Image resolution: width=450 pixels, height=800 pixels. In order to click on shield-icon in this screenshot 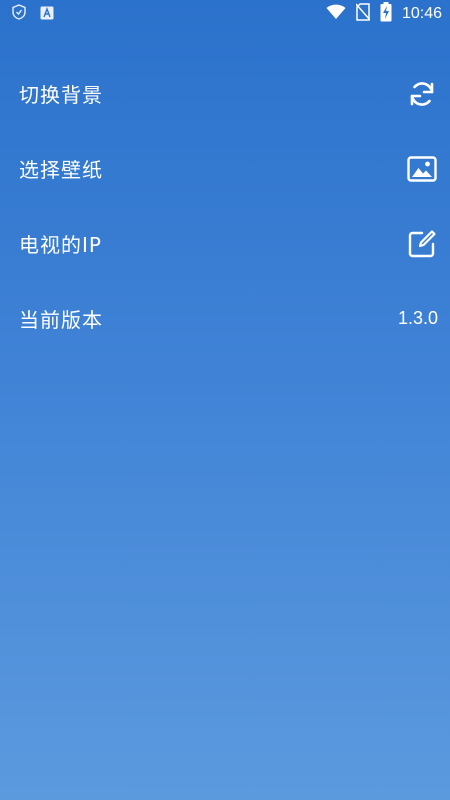, I will do `click(19, 14)`.